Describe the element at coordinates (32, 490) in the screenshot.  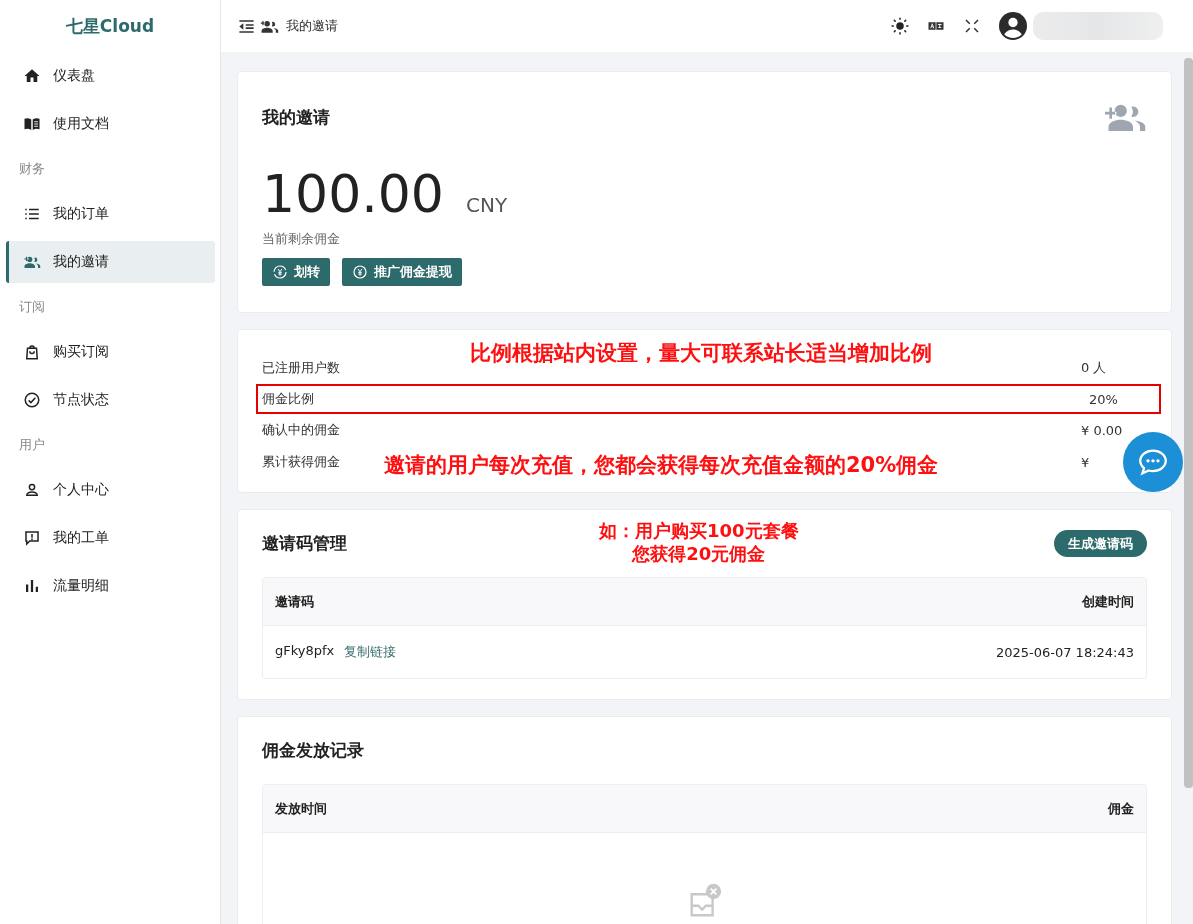
I see `person-icon` at that location.